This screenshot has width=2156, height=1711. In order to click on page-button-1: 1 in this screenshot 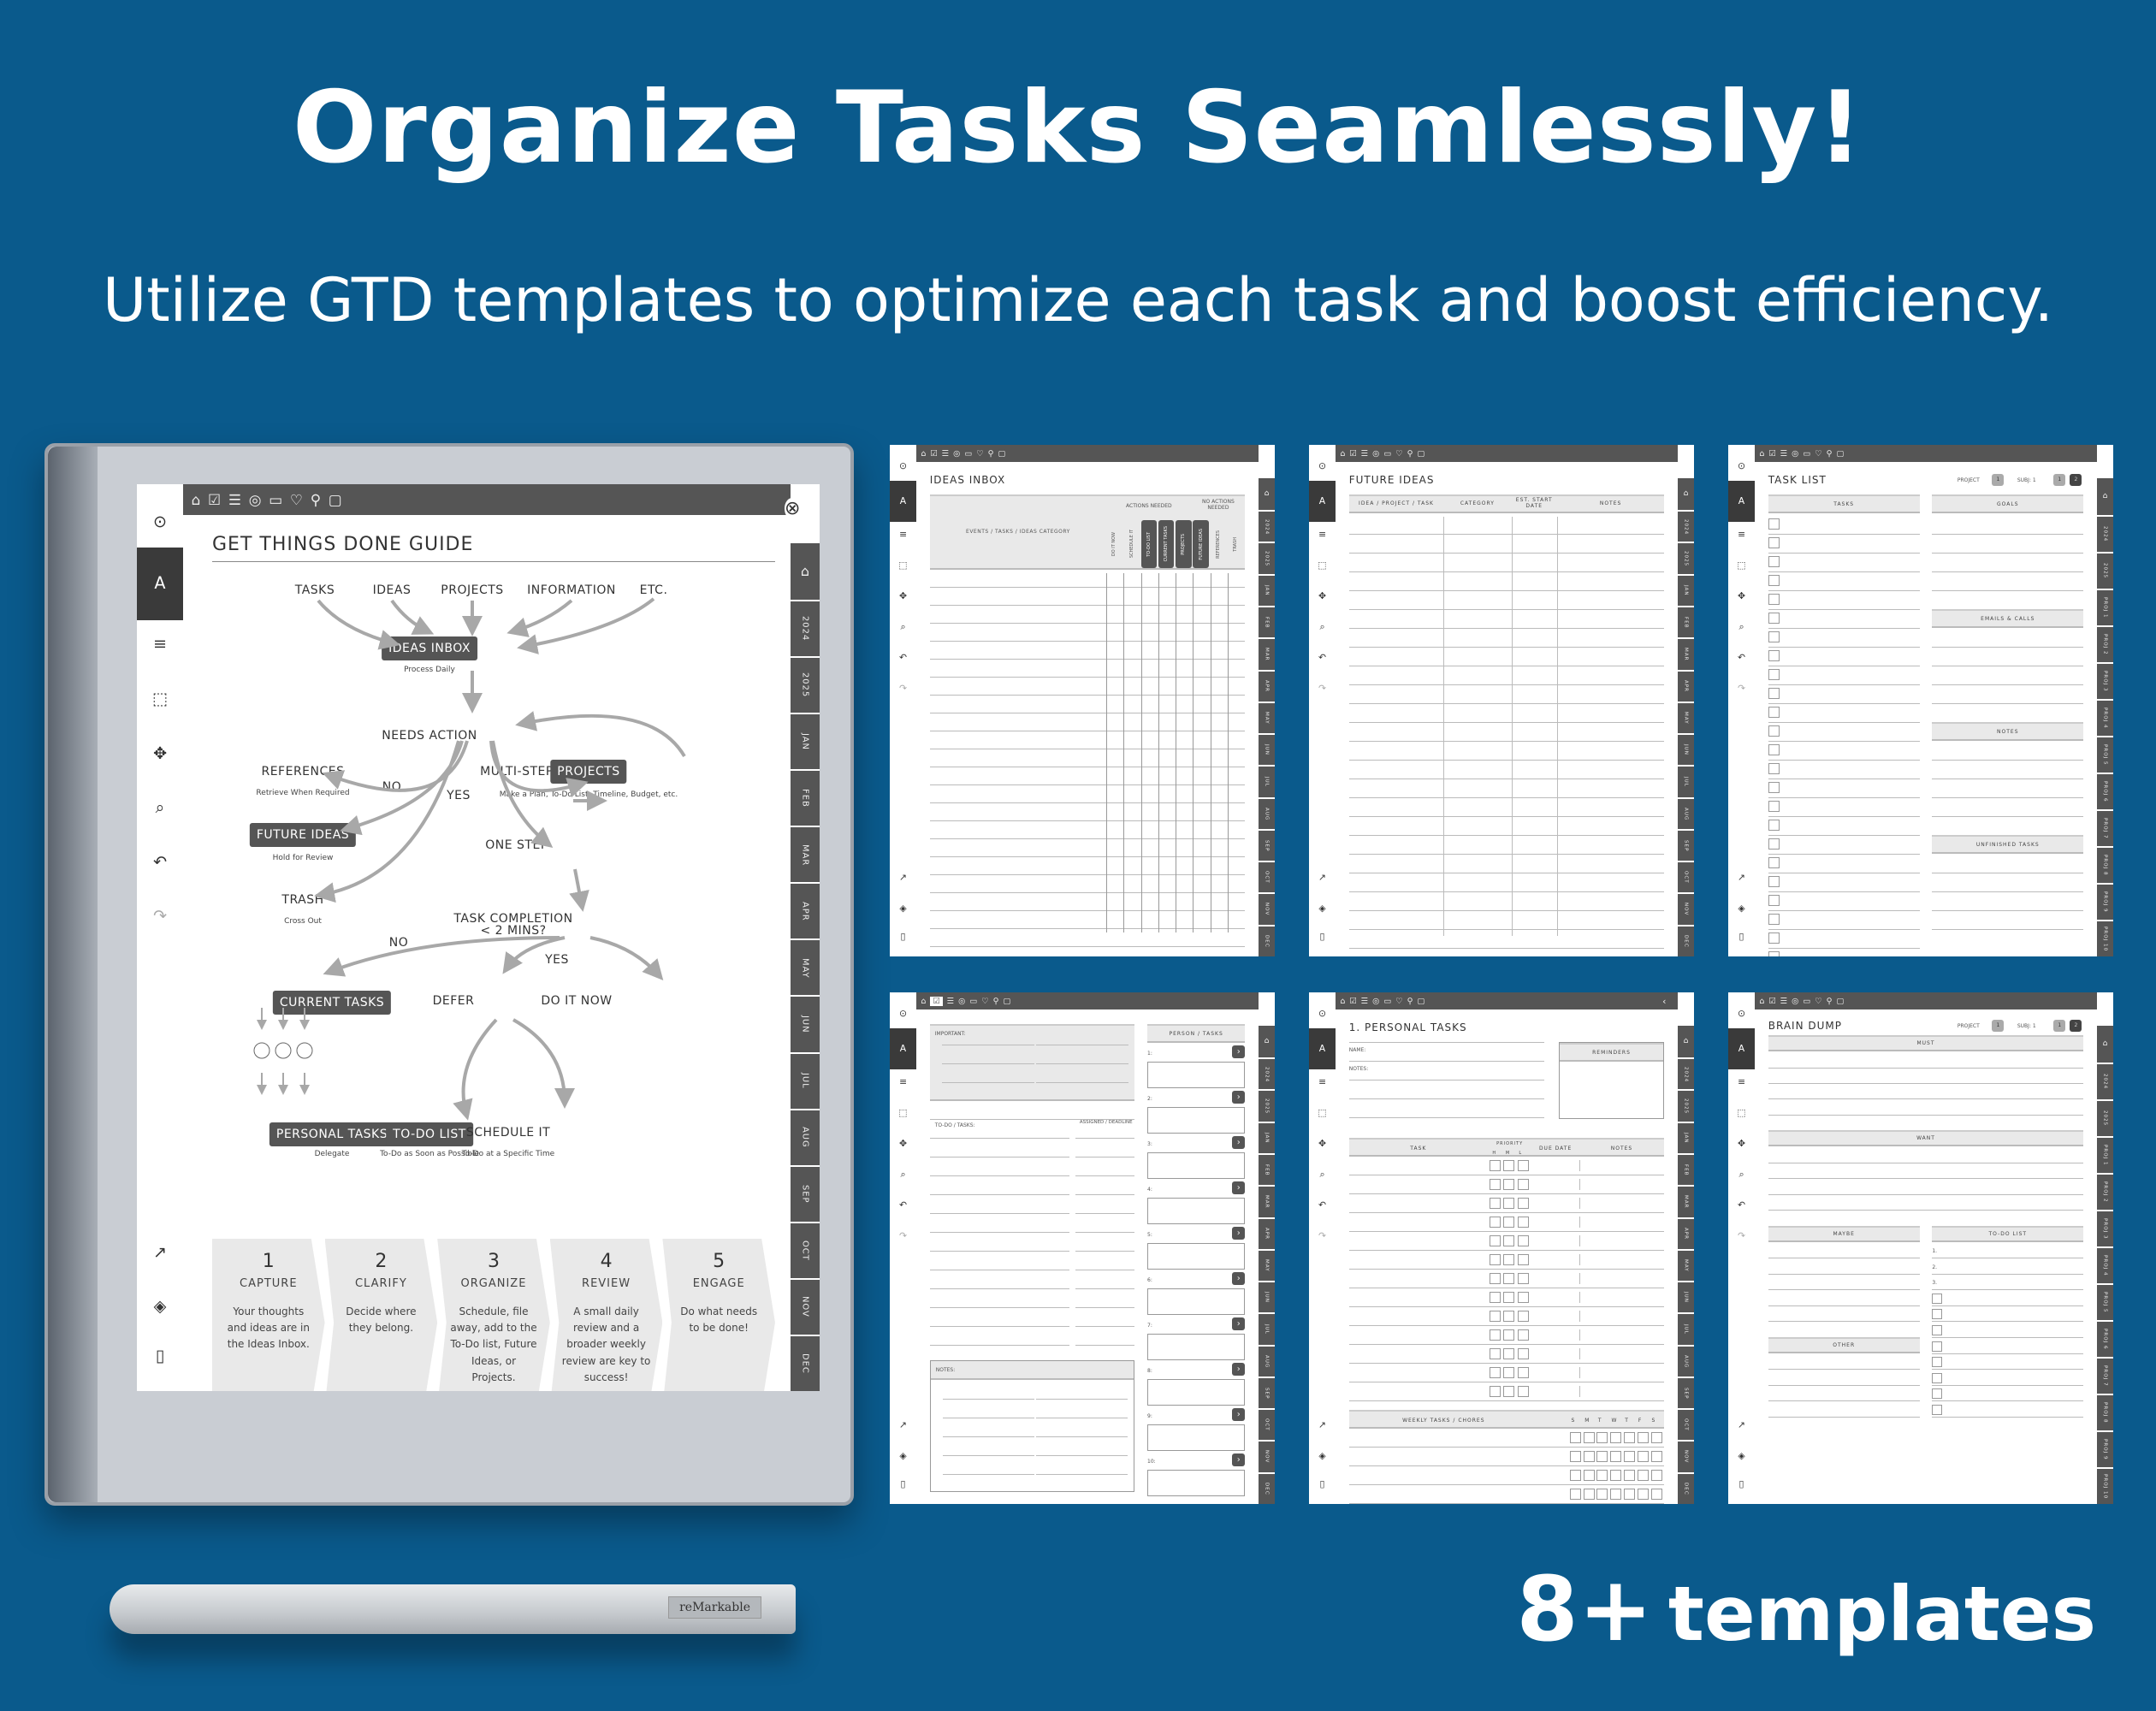, I will do `click(2059, 1026)`.